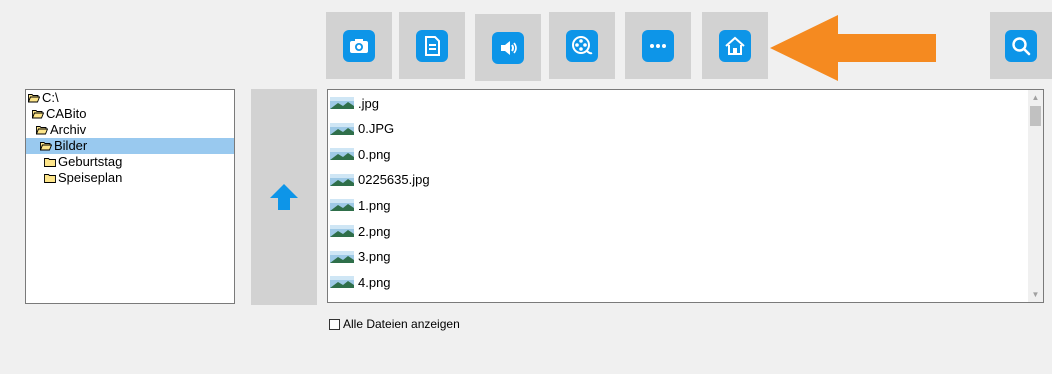  I want to click on file-item: 1.png, so click(360, 205).